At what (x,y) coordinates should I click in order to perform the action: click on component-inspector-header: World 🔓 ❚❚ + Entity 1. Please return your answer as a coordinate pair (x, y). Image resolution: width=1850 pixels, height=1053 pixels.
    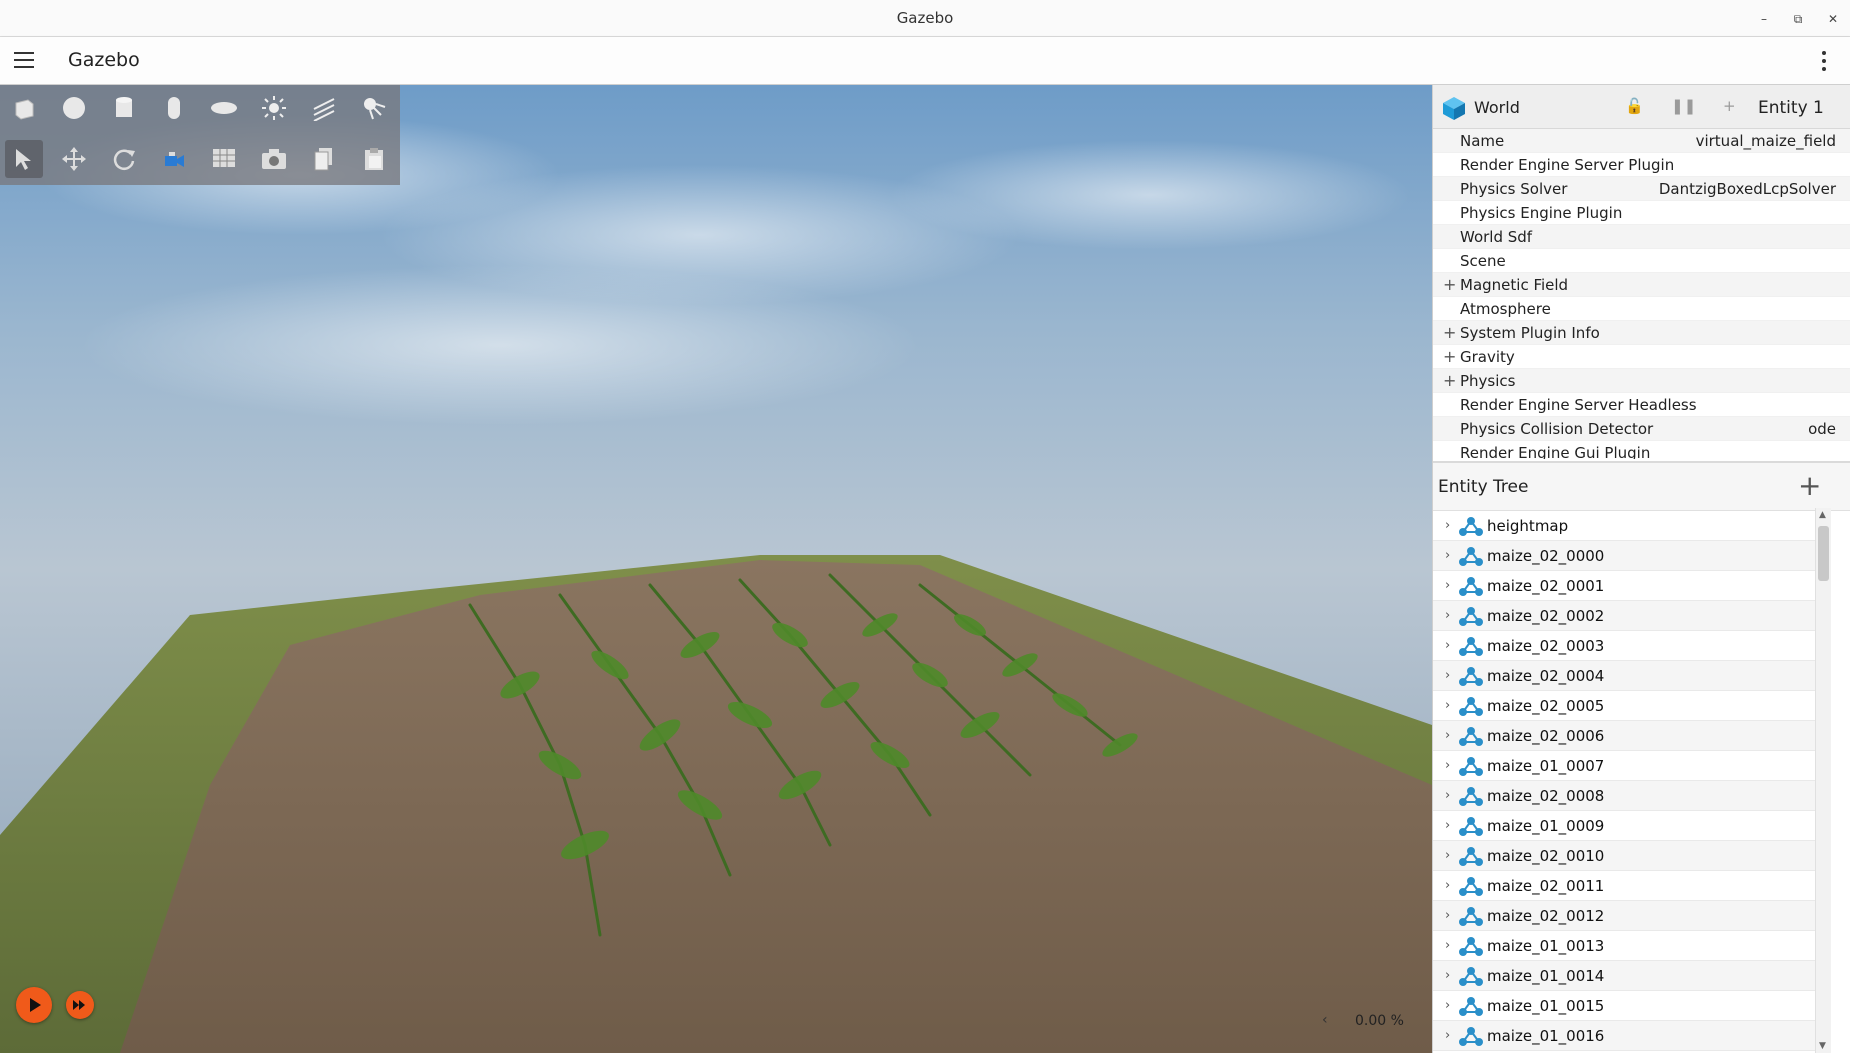
    Looking at the image, I should click on (1641, 107).